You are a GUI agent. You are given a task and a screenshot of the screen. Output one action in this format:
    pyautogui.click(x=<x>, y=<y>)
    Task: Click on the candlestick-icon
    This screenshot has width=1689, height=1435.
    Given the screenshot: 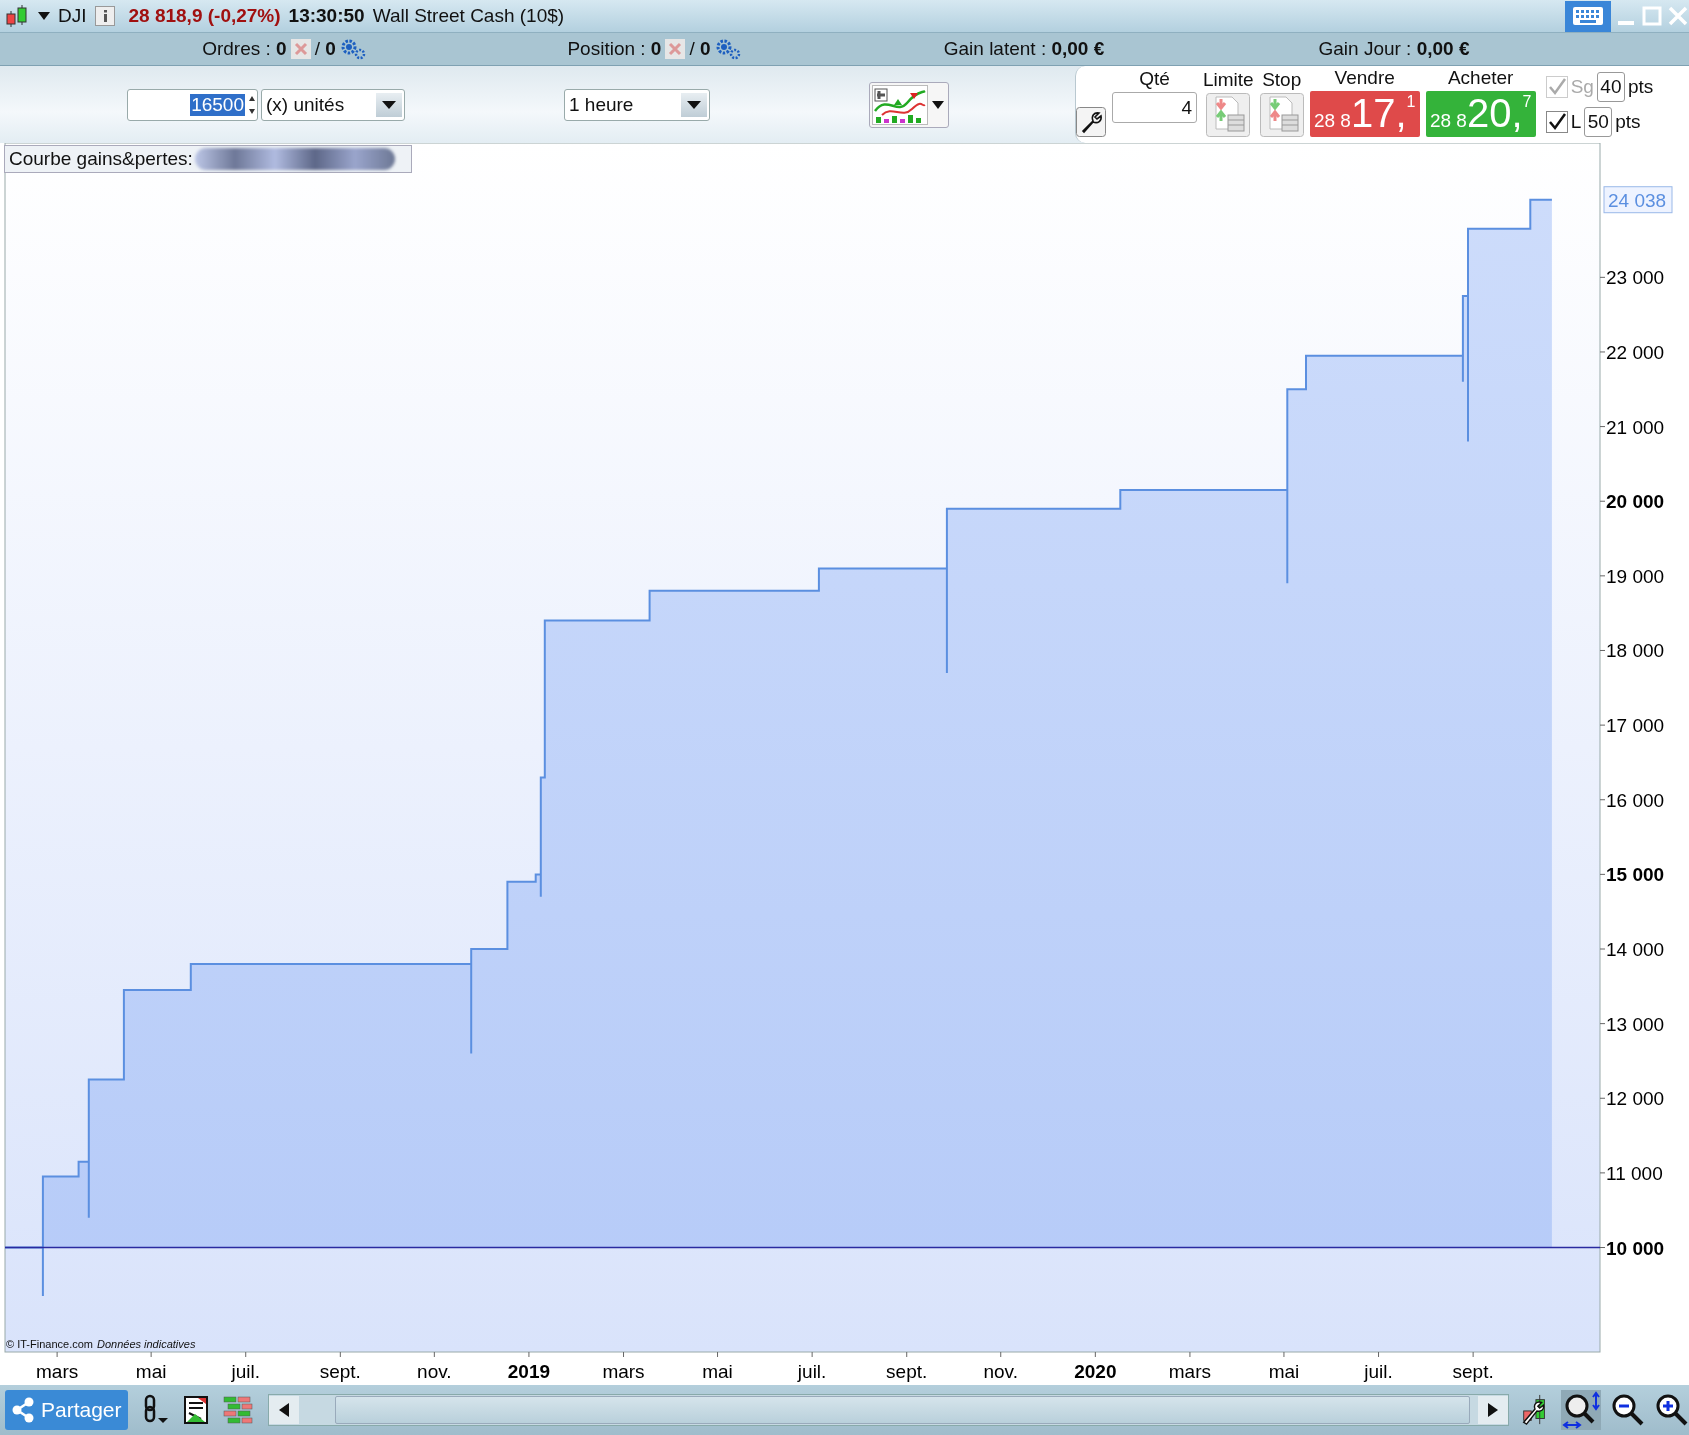 What is the action you would take?
    pyautogui.click(x=17, y=16)
    